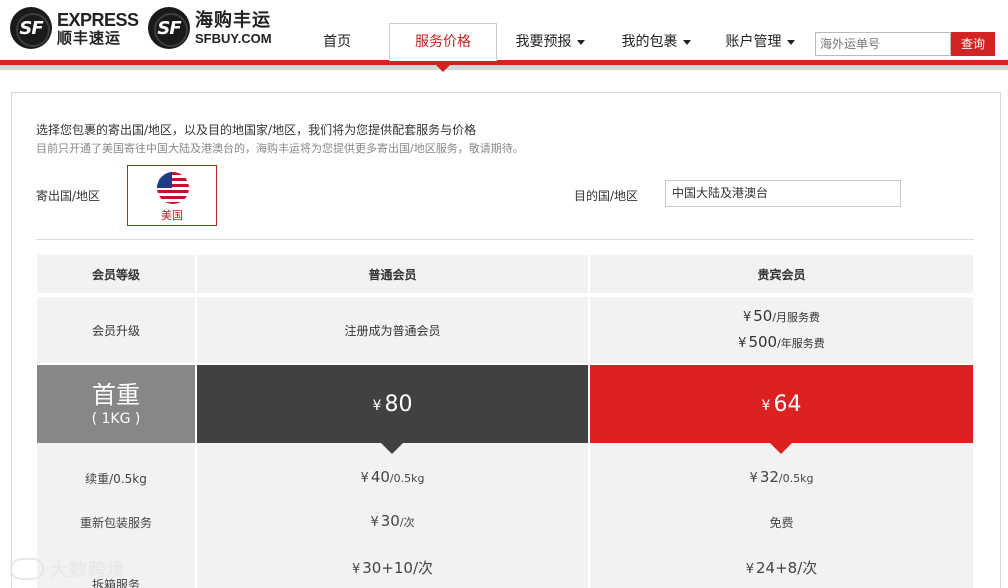 This screenshot has width=1008, height=588. Describe the element at coordinates (337, 42) in the screenshot. I see `nav-home: 首页` at that location.